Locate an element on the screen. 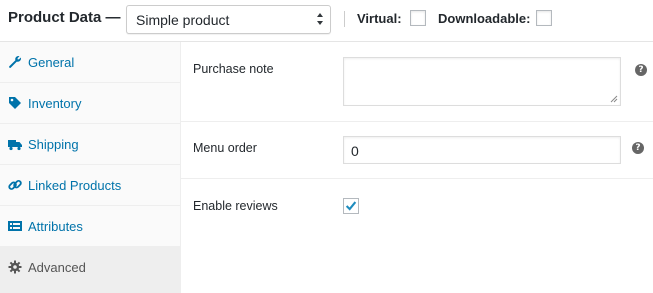 This screenshot has height=293, width=653. wrench-icon is located at coordinates (15, 62).